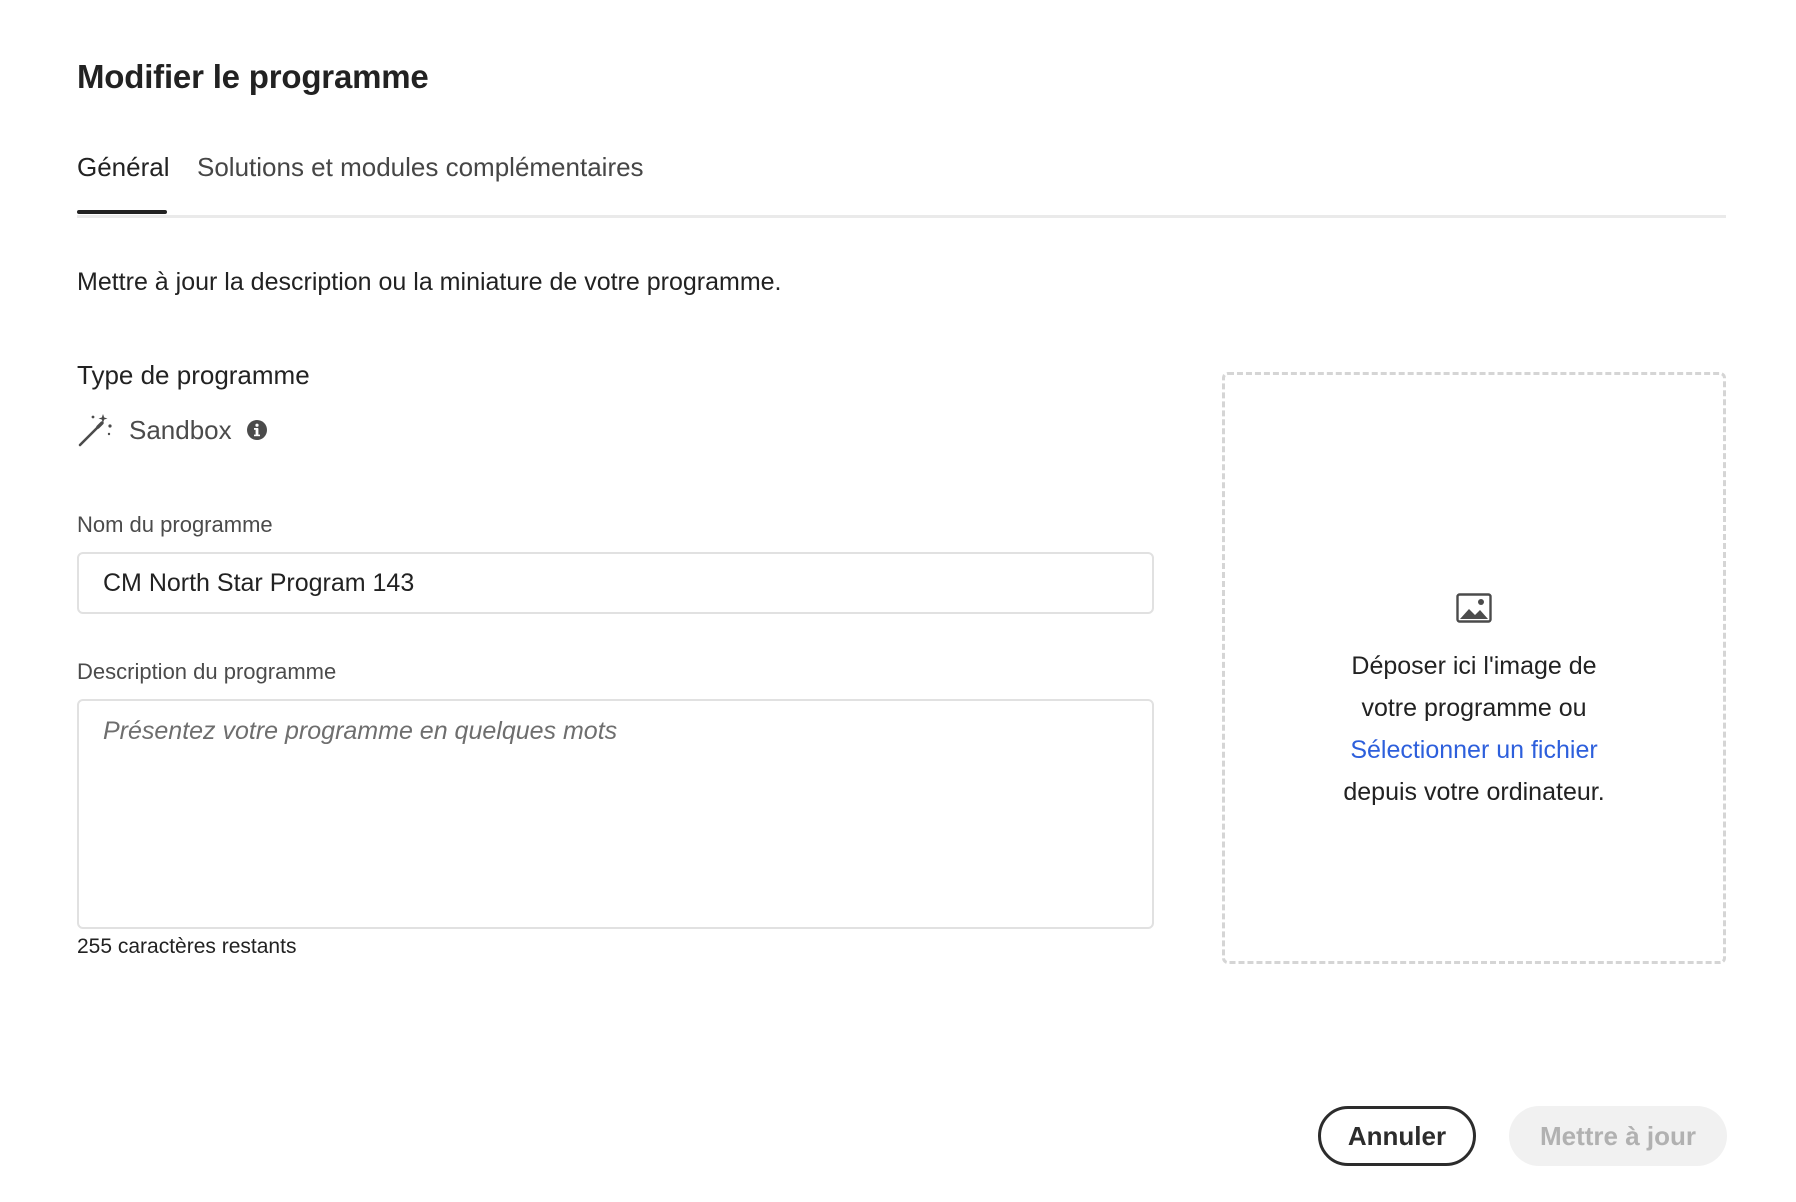  I want to click on dropzone-line-1: Déposer ici l'image de, so click(1474, 666).